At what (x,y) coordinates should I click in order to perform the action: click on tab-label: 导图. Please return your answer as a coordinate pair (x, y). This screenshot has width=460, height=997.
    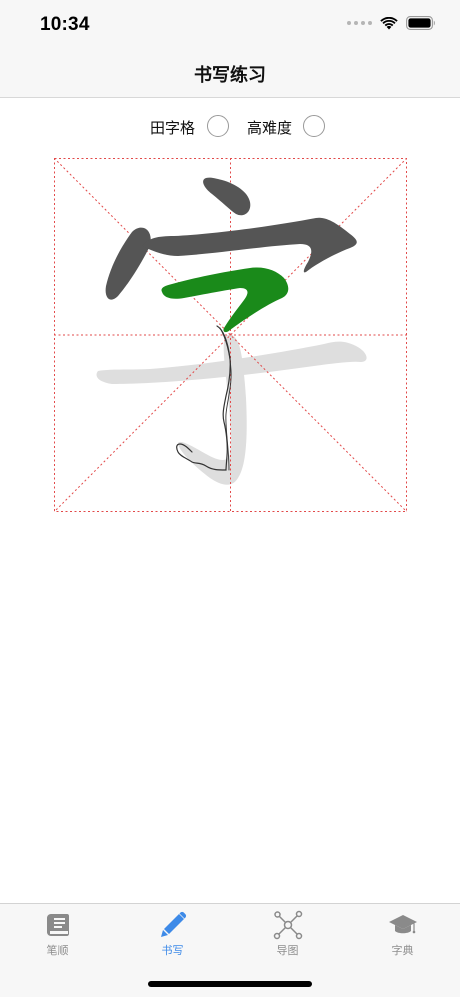
    Looking at the image, I should click on (287, 950).